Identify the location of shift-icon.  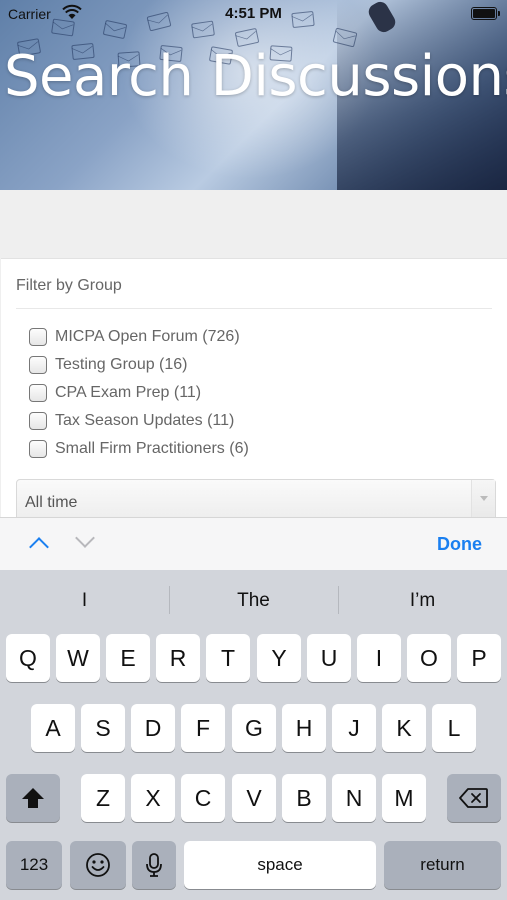
(33, 798).